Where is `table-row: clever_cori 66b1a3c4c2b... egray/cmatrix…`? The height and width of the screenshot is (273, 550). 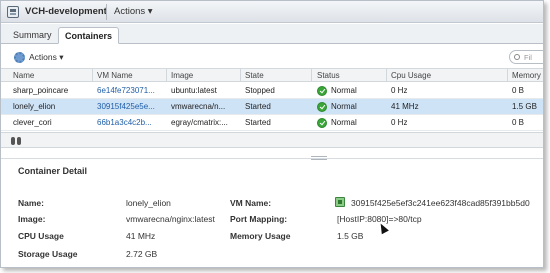 table-row: clever_cori 66b1a3c4c2b... egray/cmatrix… is located at coordinates (272, 123).